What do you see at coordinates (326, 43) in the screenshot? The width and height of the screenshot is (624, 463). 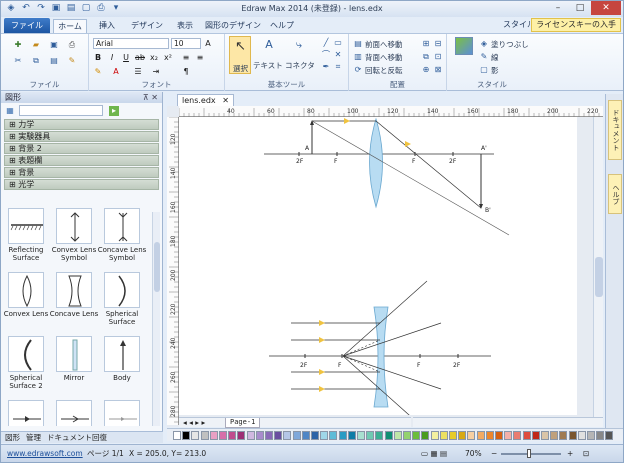 I see `line-tool-icon: ╱` at bounding box center [326, 43].